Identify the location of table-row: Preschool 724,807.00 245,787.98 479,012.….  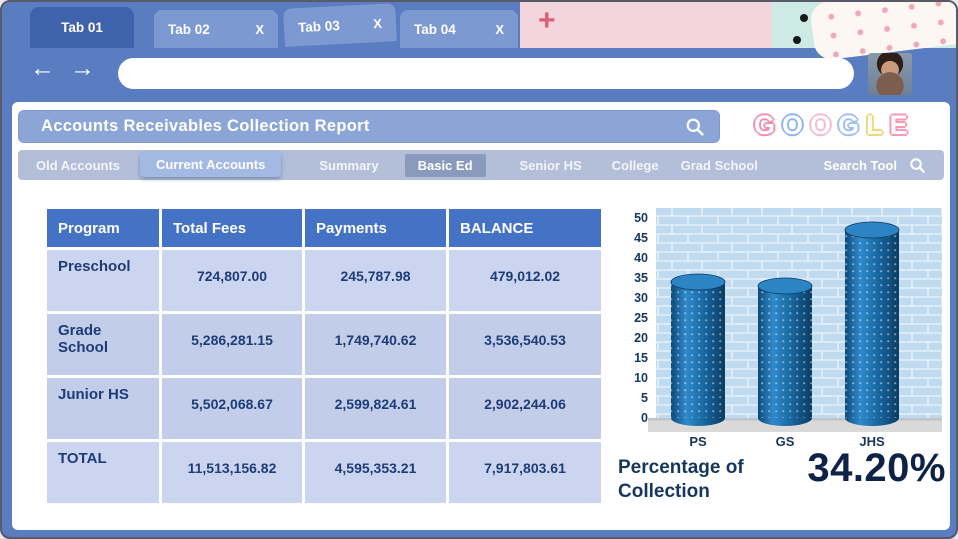
(324, 280).